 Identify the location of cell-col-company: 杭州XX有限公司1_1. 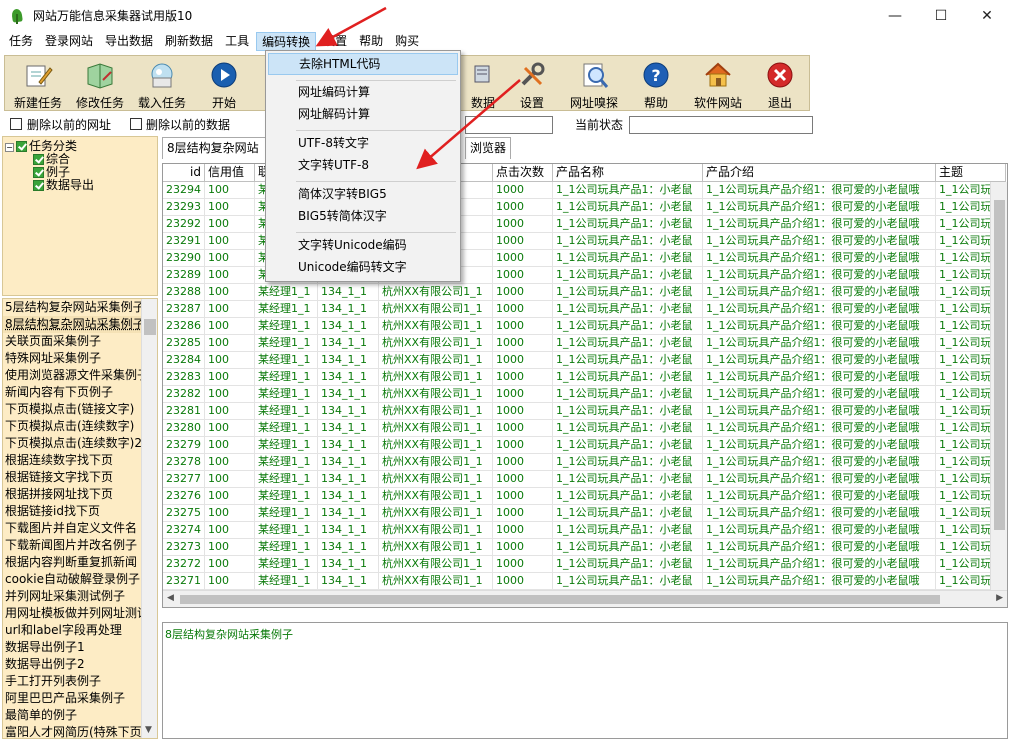
(436, 411).